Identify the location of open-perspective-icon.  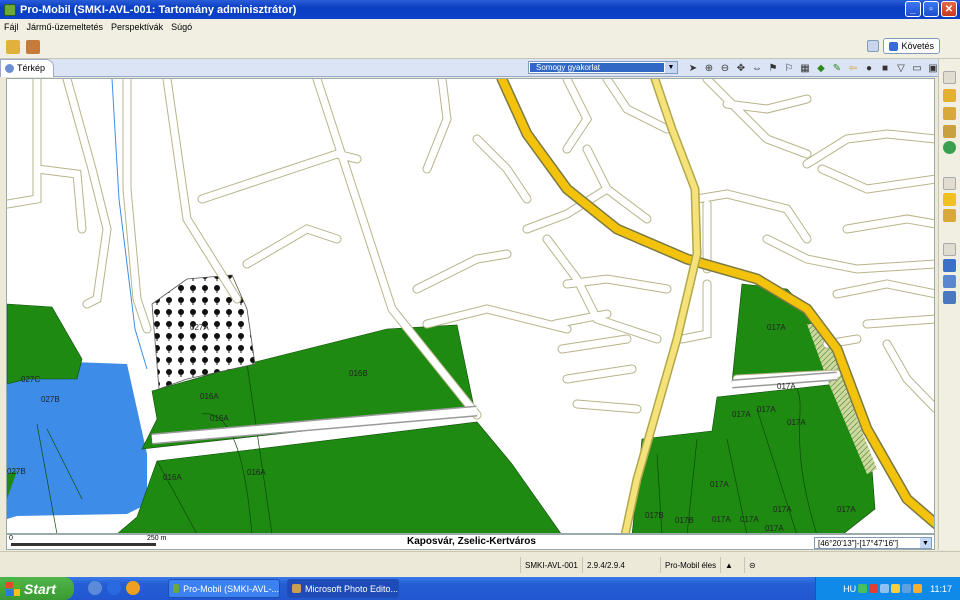
(873, 46).